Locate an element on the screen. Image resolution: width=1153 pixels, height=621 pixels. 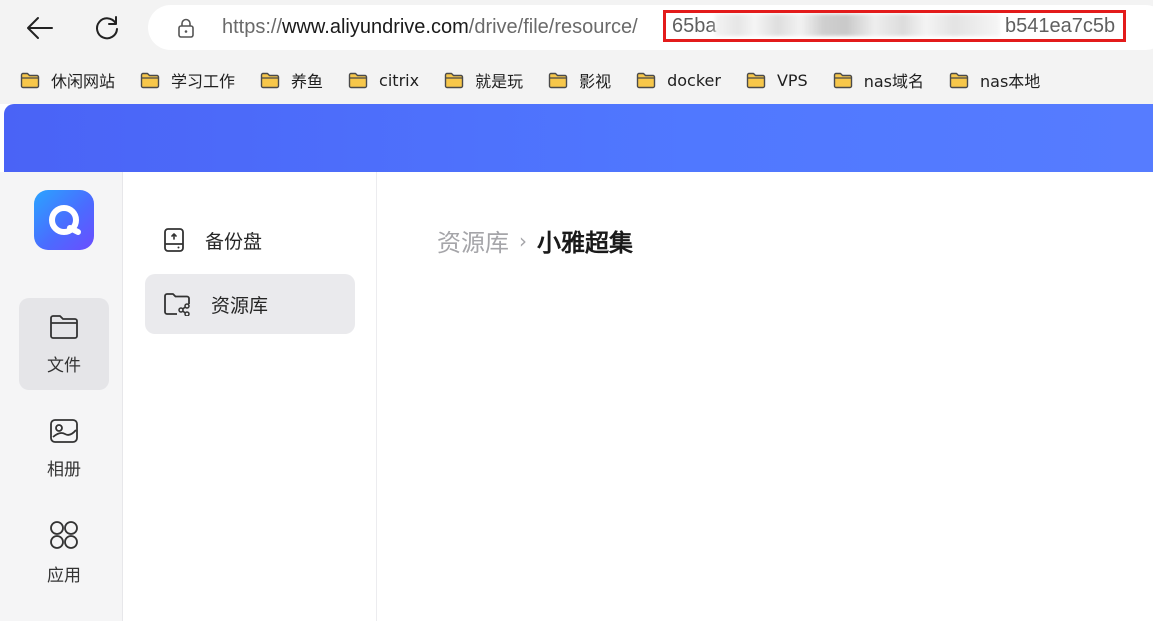
bookmark-label: VPS is located at coordinates (792, 80).